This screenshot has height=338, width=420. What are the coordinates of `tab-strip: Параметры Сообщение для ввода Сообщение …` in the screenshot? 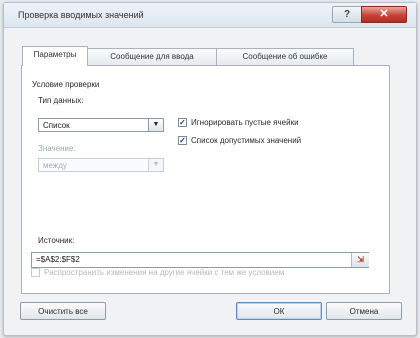 It's located at (202, 56).